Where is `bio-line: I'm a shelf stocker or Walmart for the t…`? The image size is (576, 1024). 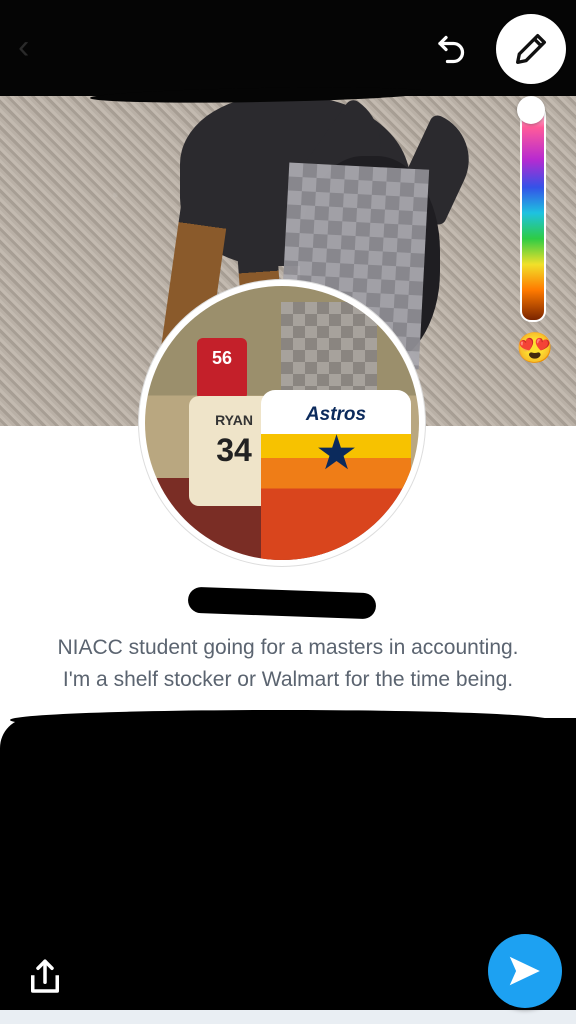 bio-line: I'm a shelf stocker or Walmart for the t… is located at coordinates (288, 679).